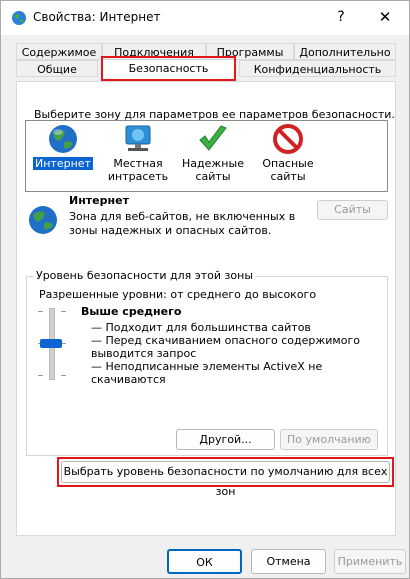  What do you see at coordinates (205, 18) in the screenshot?
I see `title-bar: Свойства: Интернет ? ✕` at bounding box center [205, 18].